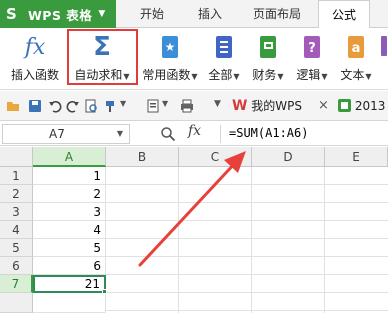 The height and width of the screenshot is (313, 388). Describe the element at coordinates (370, 106) in the screenshot. I see `doc-tab-2013-label: 2013` at that location.